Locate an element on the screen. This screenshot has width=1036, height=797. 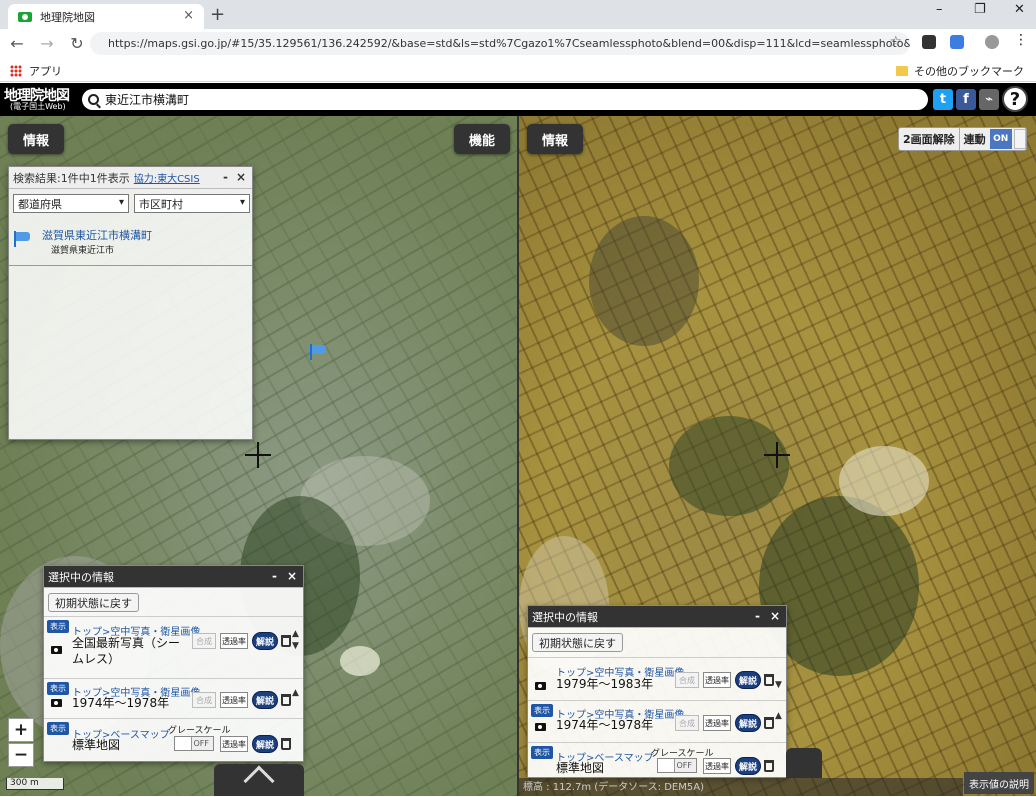
prefecture-select: 都道府県 is located at coordinates (71, 203).